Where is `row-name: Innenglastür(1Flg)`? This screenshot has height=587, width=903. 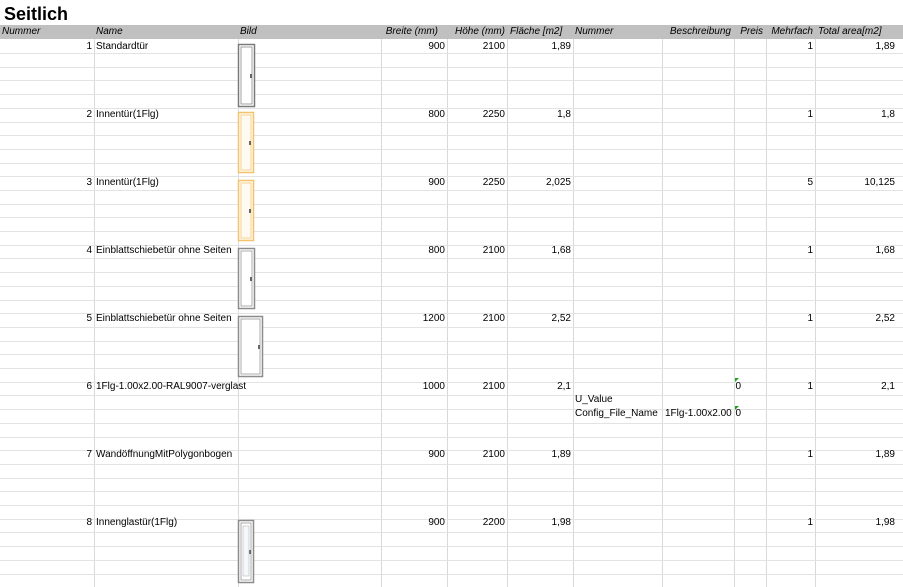 row-name: Innenglastür(1Flg) is located at coordinates (136, 523).